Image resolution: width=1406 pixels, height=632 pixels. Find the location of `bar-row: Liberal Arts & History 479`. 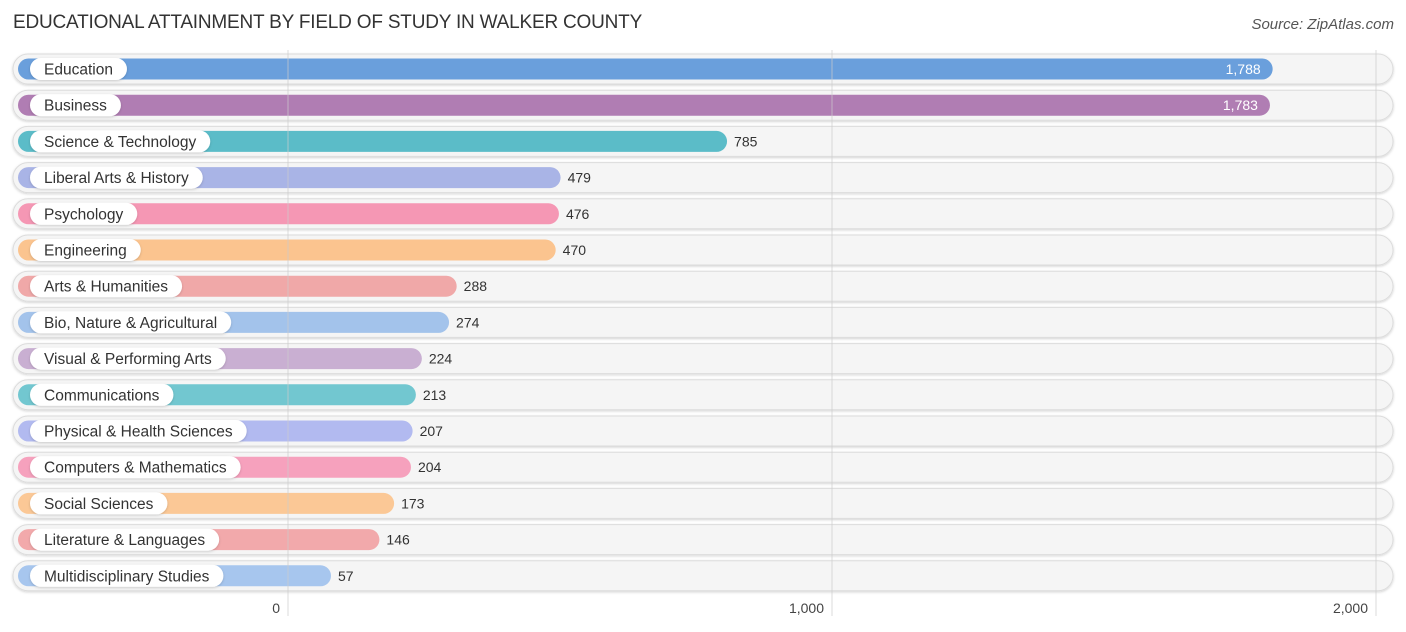

bar-row: Liberal Arts & History 479 is located at coordinates (703, 178).